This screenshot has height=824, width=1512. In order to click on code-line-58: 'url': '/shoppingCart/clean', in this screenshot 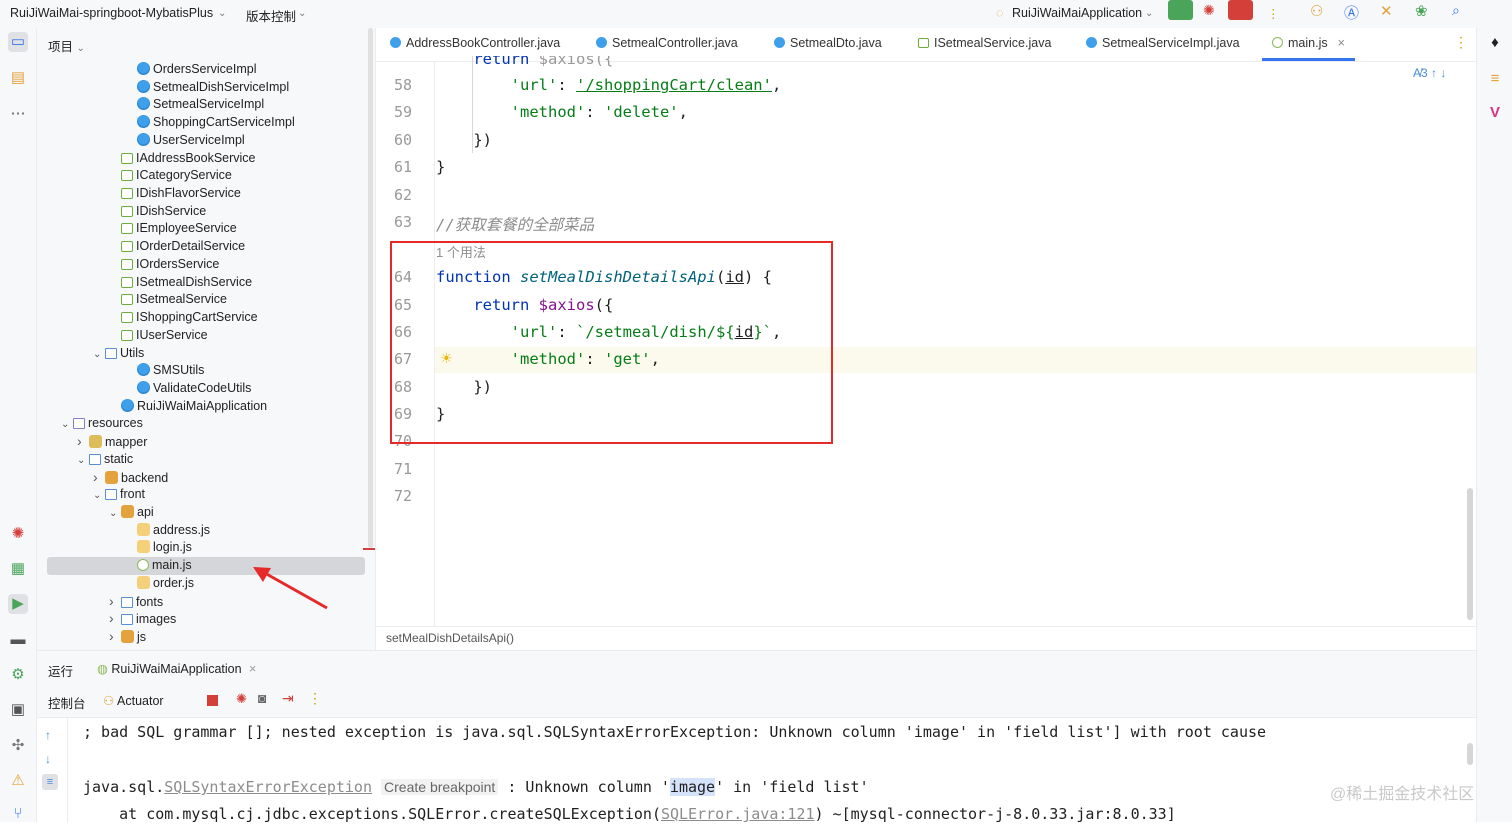, I will do `click(609, 85)`.